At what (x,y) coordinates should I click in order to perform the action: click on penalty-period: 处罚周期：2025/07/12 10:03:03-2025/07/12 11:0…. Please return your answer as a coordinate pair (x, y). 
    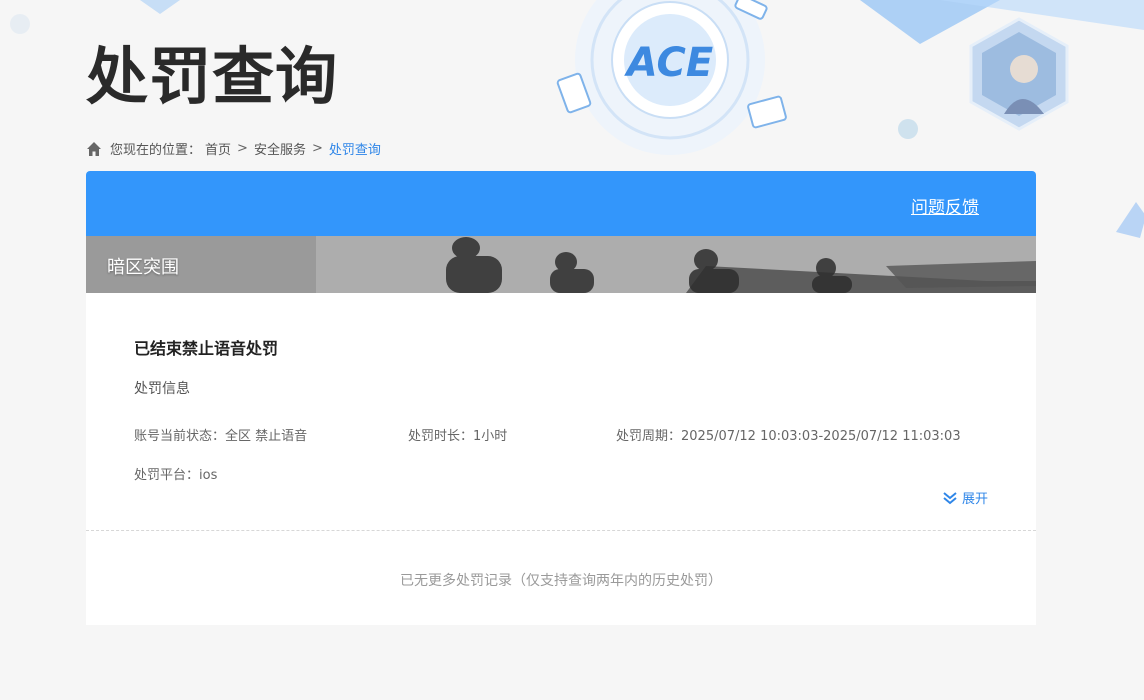
    Looking at the image, I should click on (788, 434).